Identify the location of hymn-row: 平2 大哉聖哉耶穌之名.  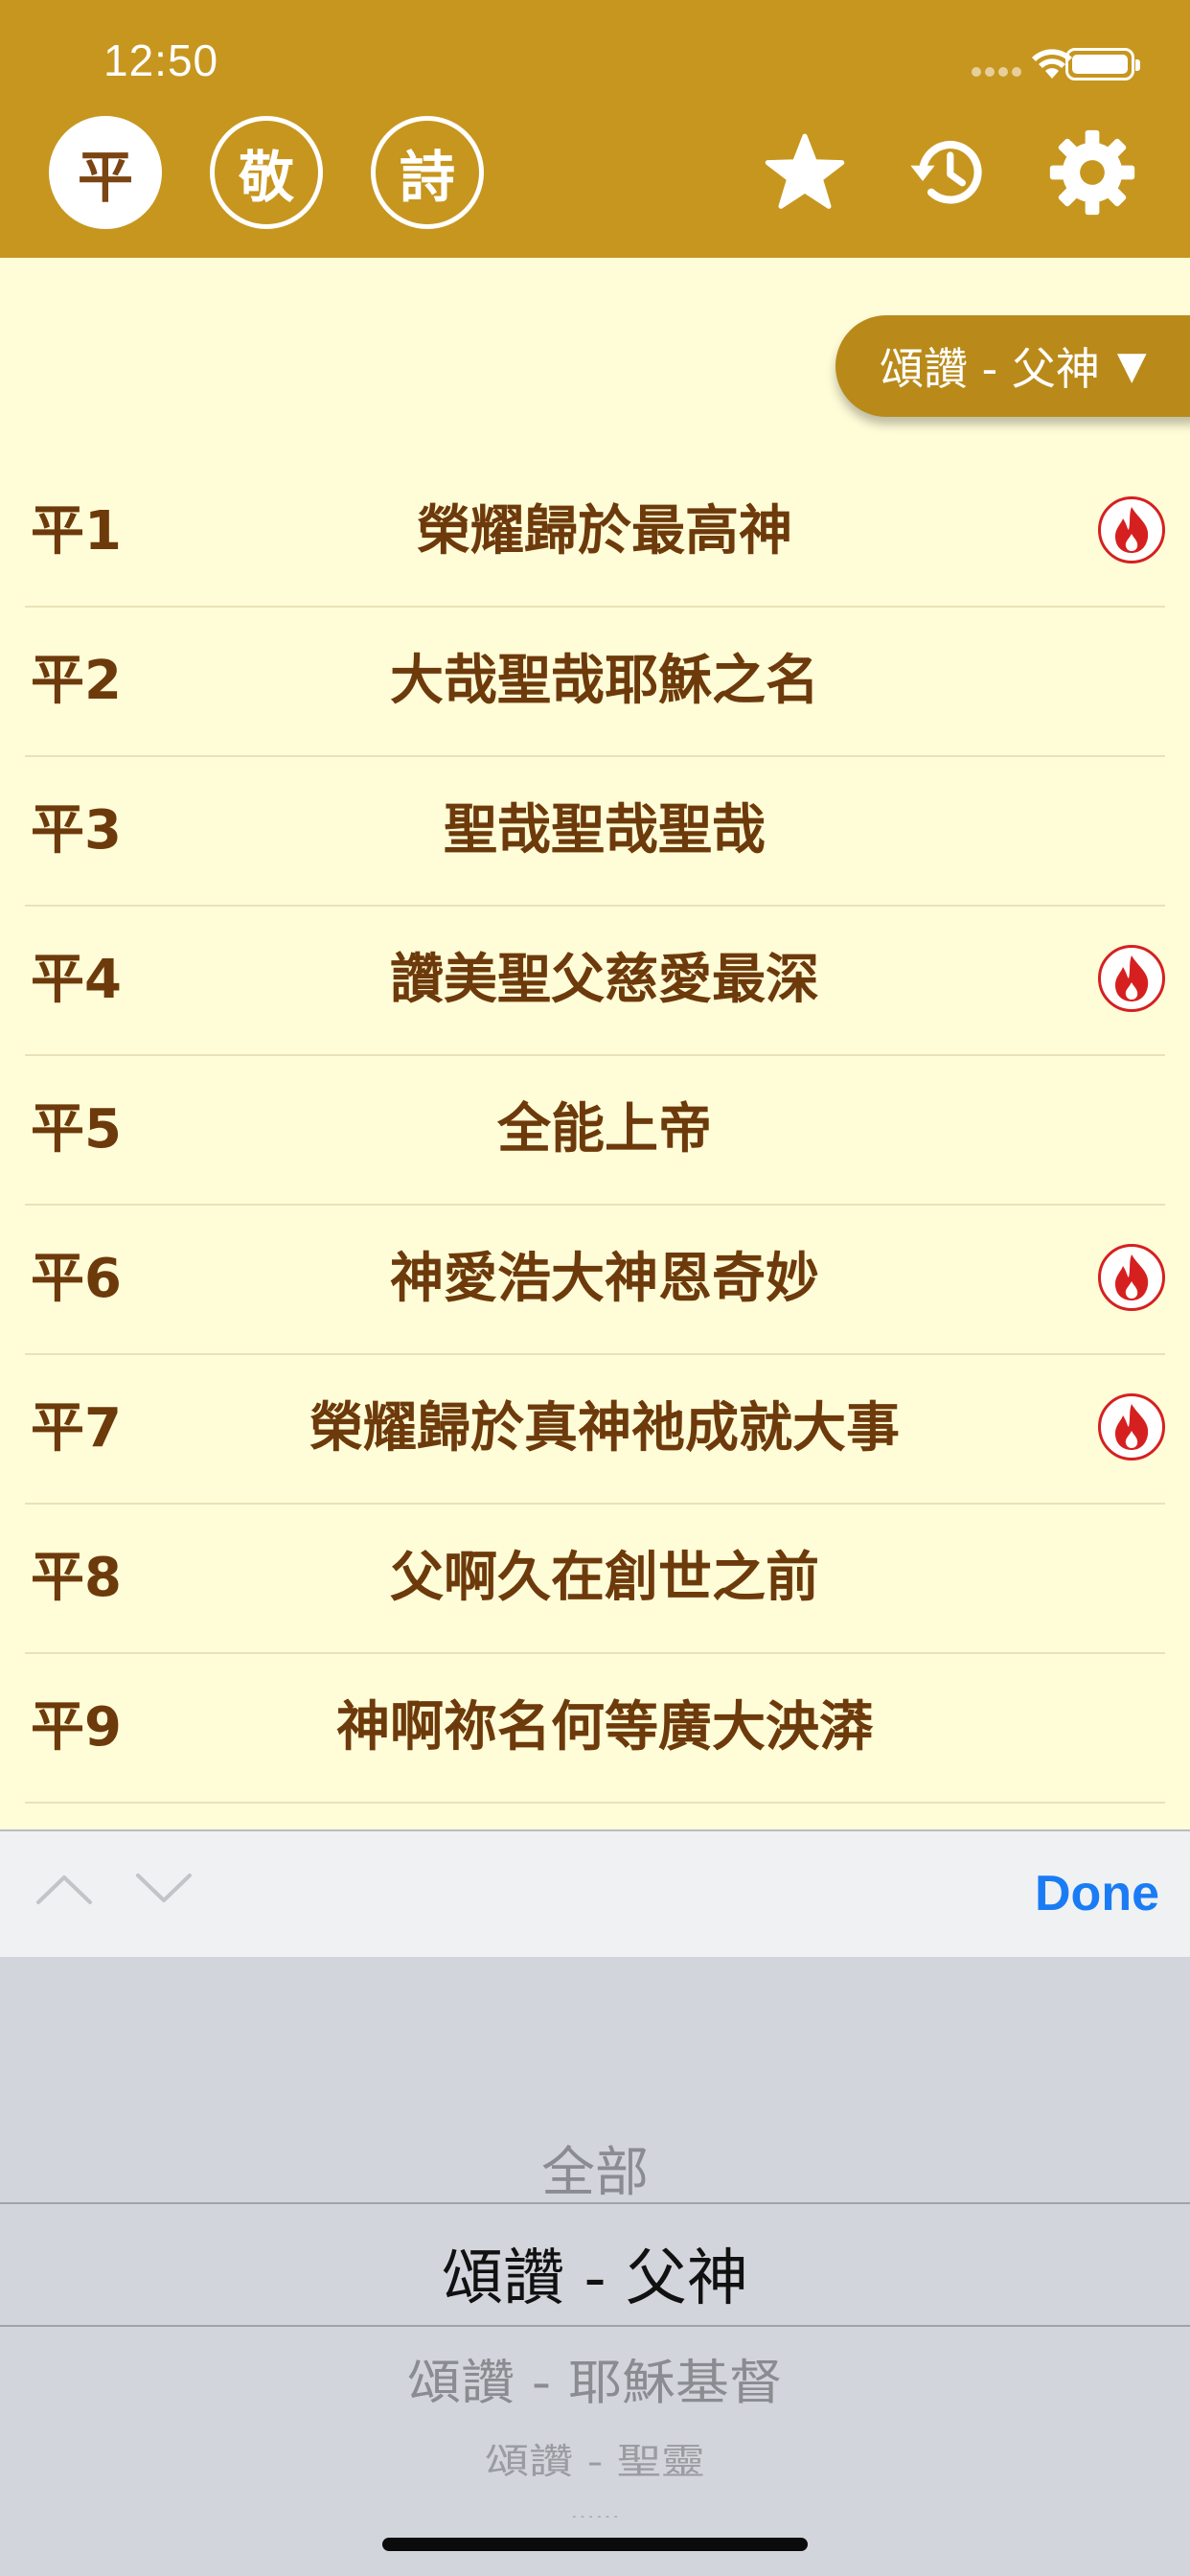
(595, 682).